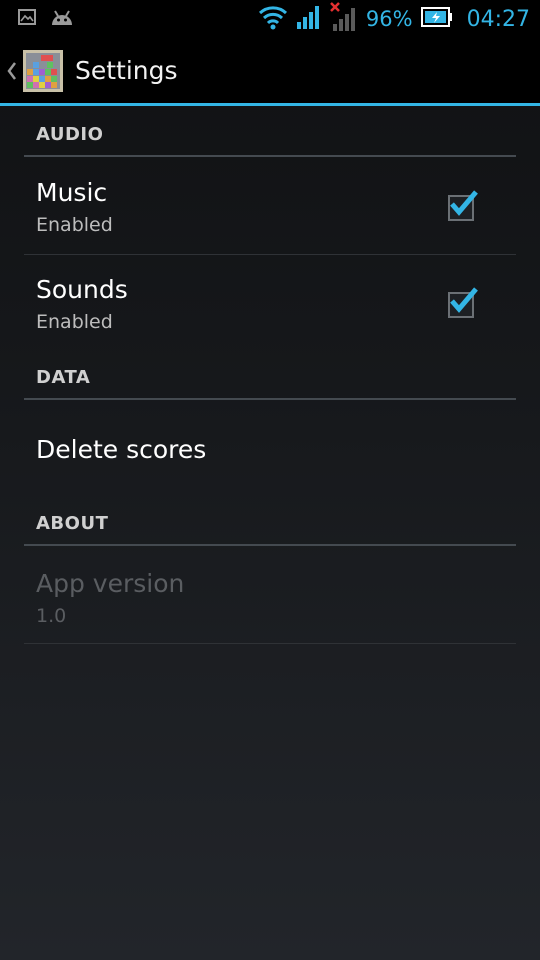 The height and width of the screenshot is (960, 540). Describe the element at coordinates (270, 595) in the screenshot. I see `preference-app-version: App version 1.0` at that location.